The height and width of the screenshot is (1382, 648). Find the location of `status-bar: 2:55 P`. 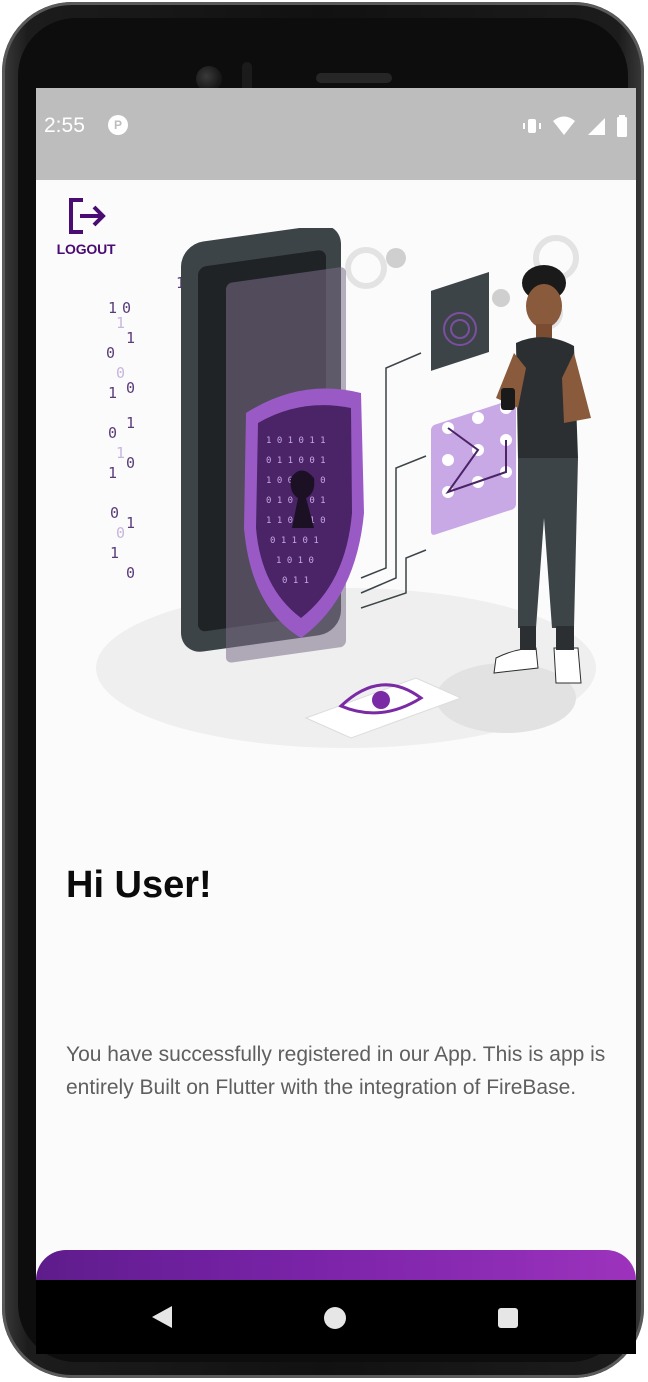

status-bar: 2:55 P is located at coordinates (336, 134).